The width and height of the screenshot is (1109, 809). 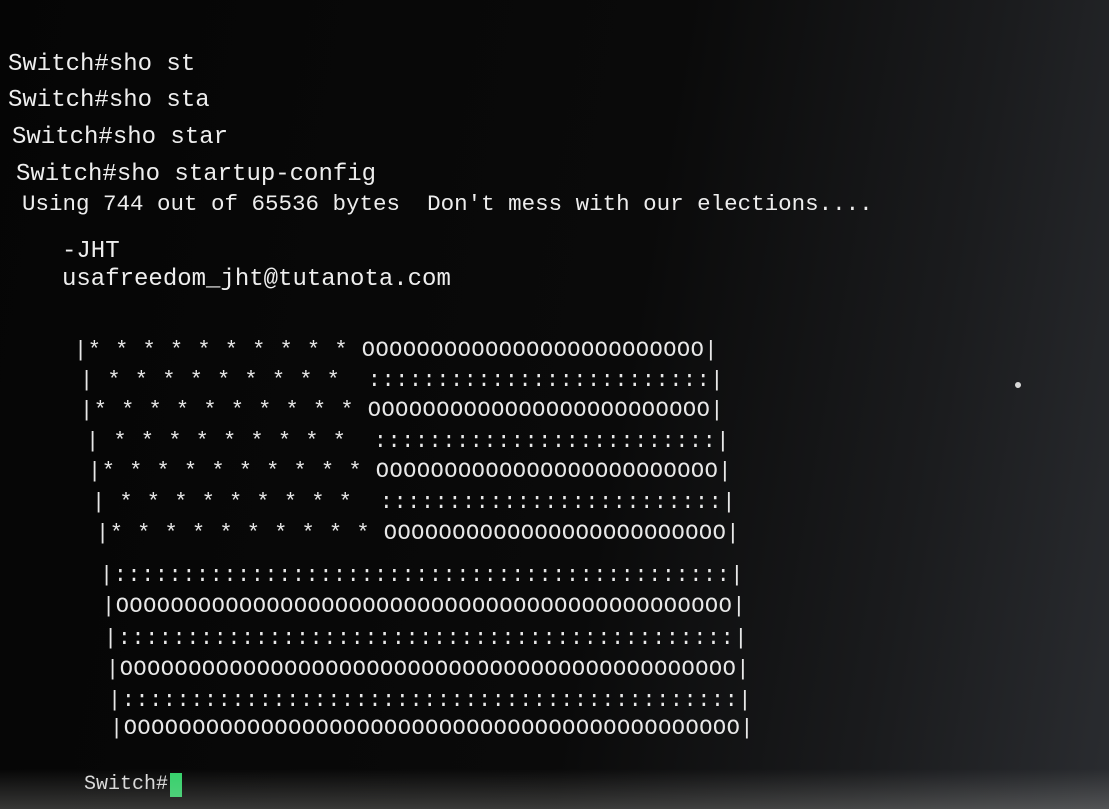 I want to click on screen-glare, so click(x=1018, y=385).